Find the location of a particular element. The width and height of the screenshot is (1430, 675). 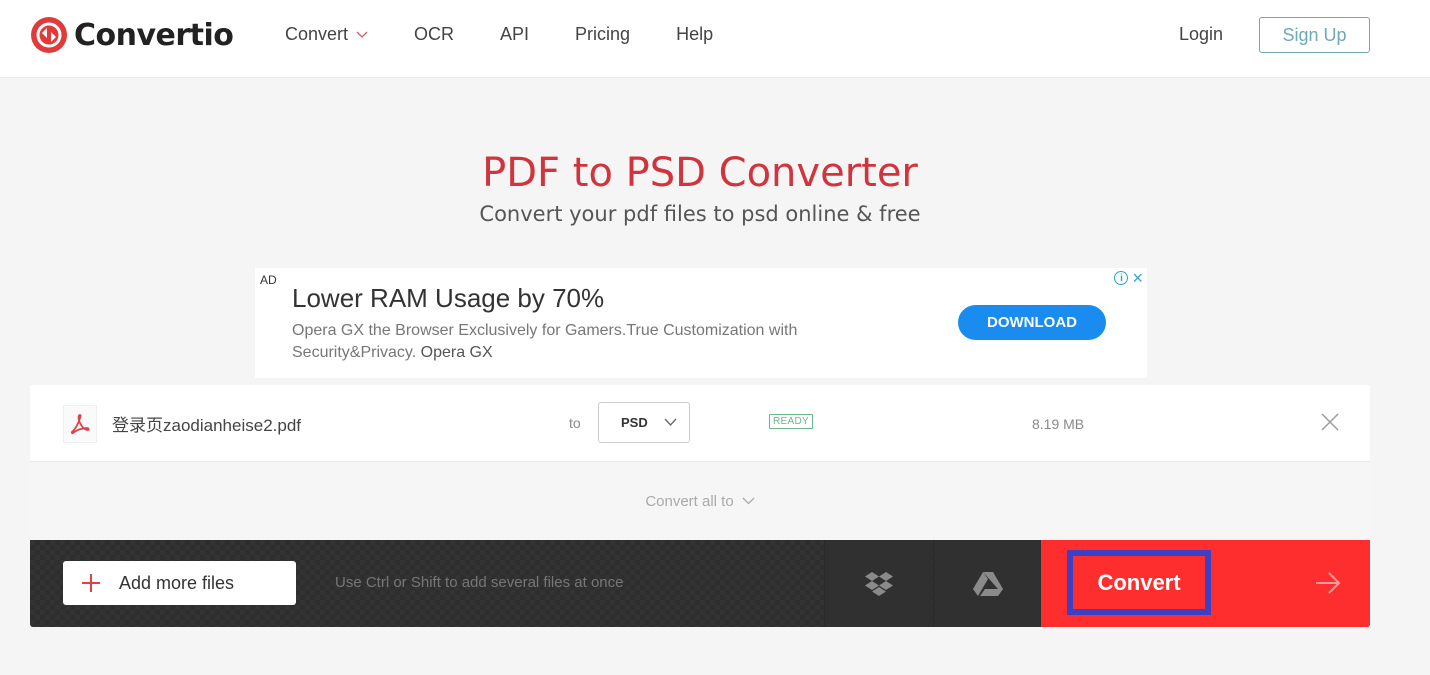

logo: Convertio is located at coordinates (132, 35).